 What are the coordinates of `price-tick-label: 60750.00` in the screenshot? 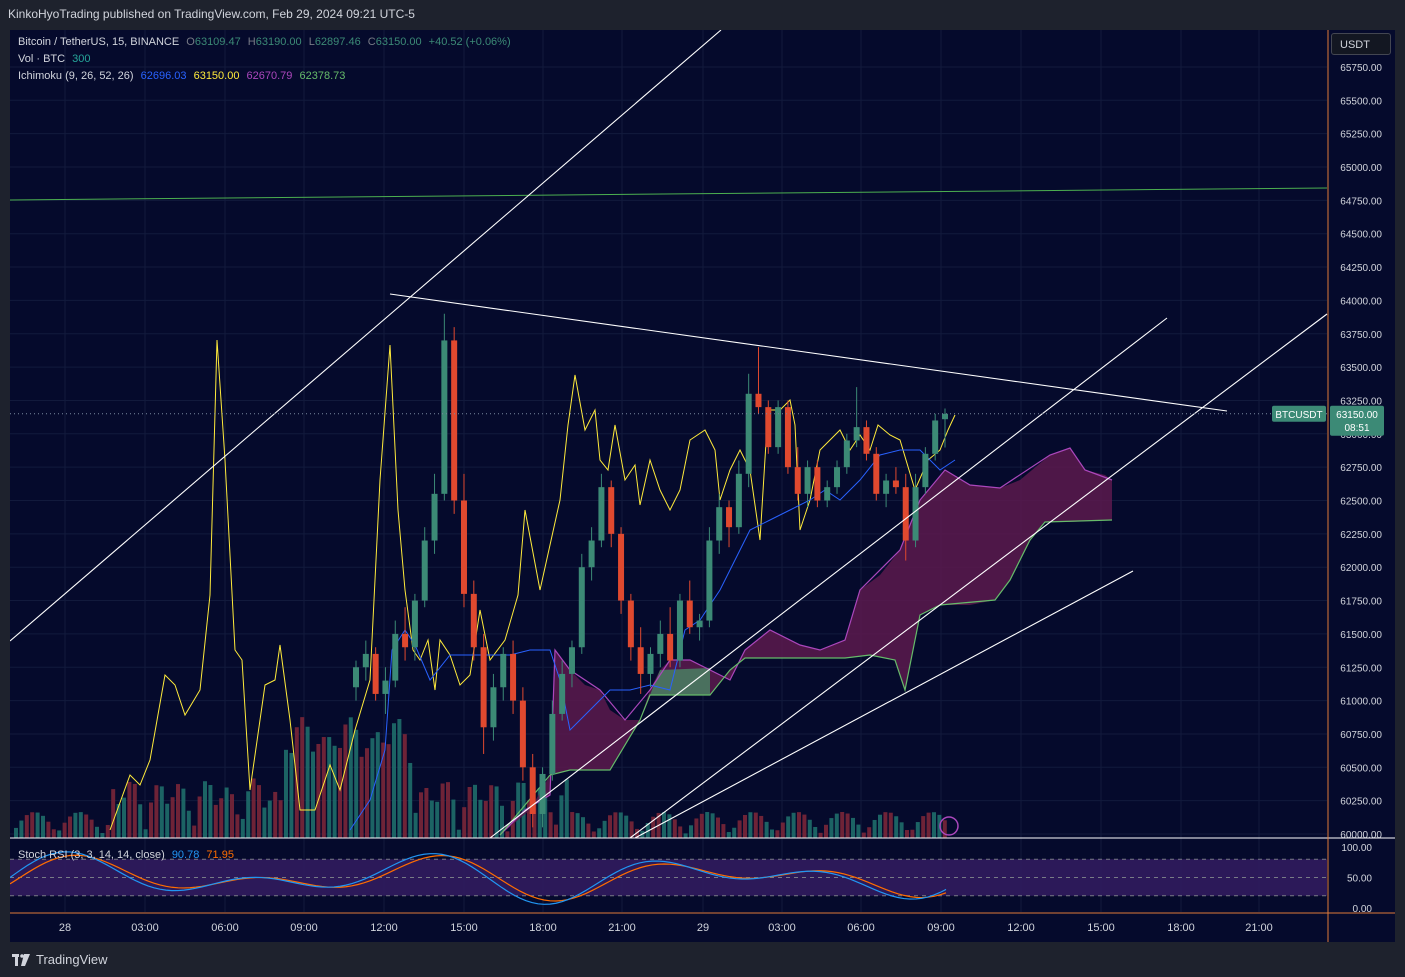 It's located at (1361, 735).